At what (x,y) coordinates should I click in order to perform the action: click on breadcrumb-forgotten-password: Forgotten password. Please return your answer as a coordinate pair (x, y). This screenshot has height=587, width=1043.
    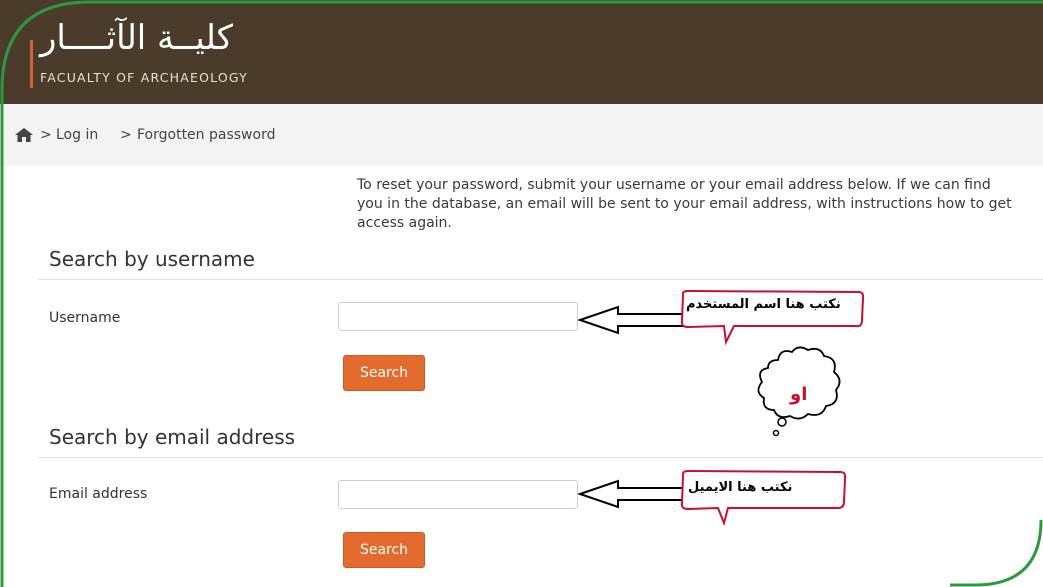
    Looking at the image, I should click on (206, 135).